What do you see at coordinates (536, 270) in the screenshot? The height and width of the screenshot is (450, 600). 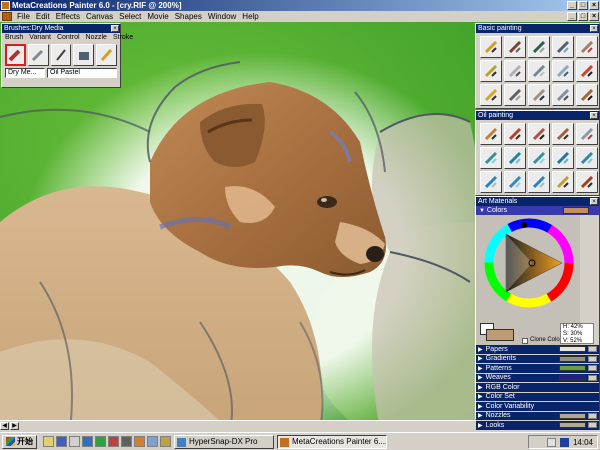 I see `hue-ring` at bounding box center [536, 270].